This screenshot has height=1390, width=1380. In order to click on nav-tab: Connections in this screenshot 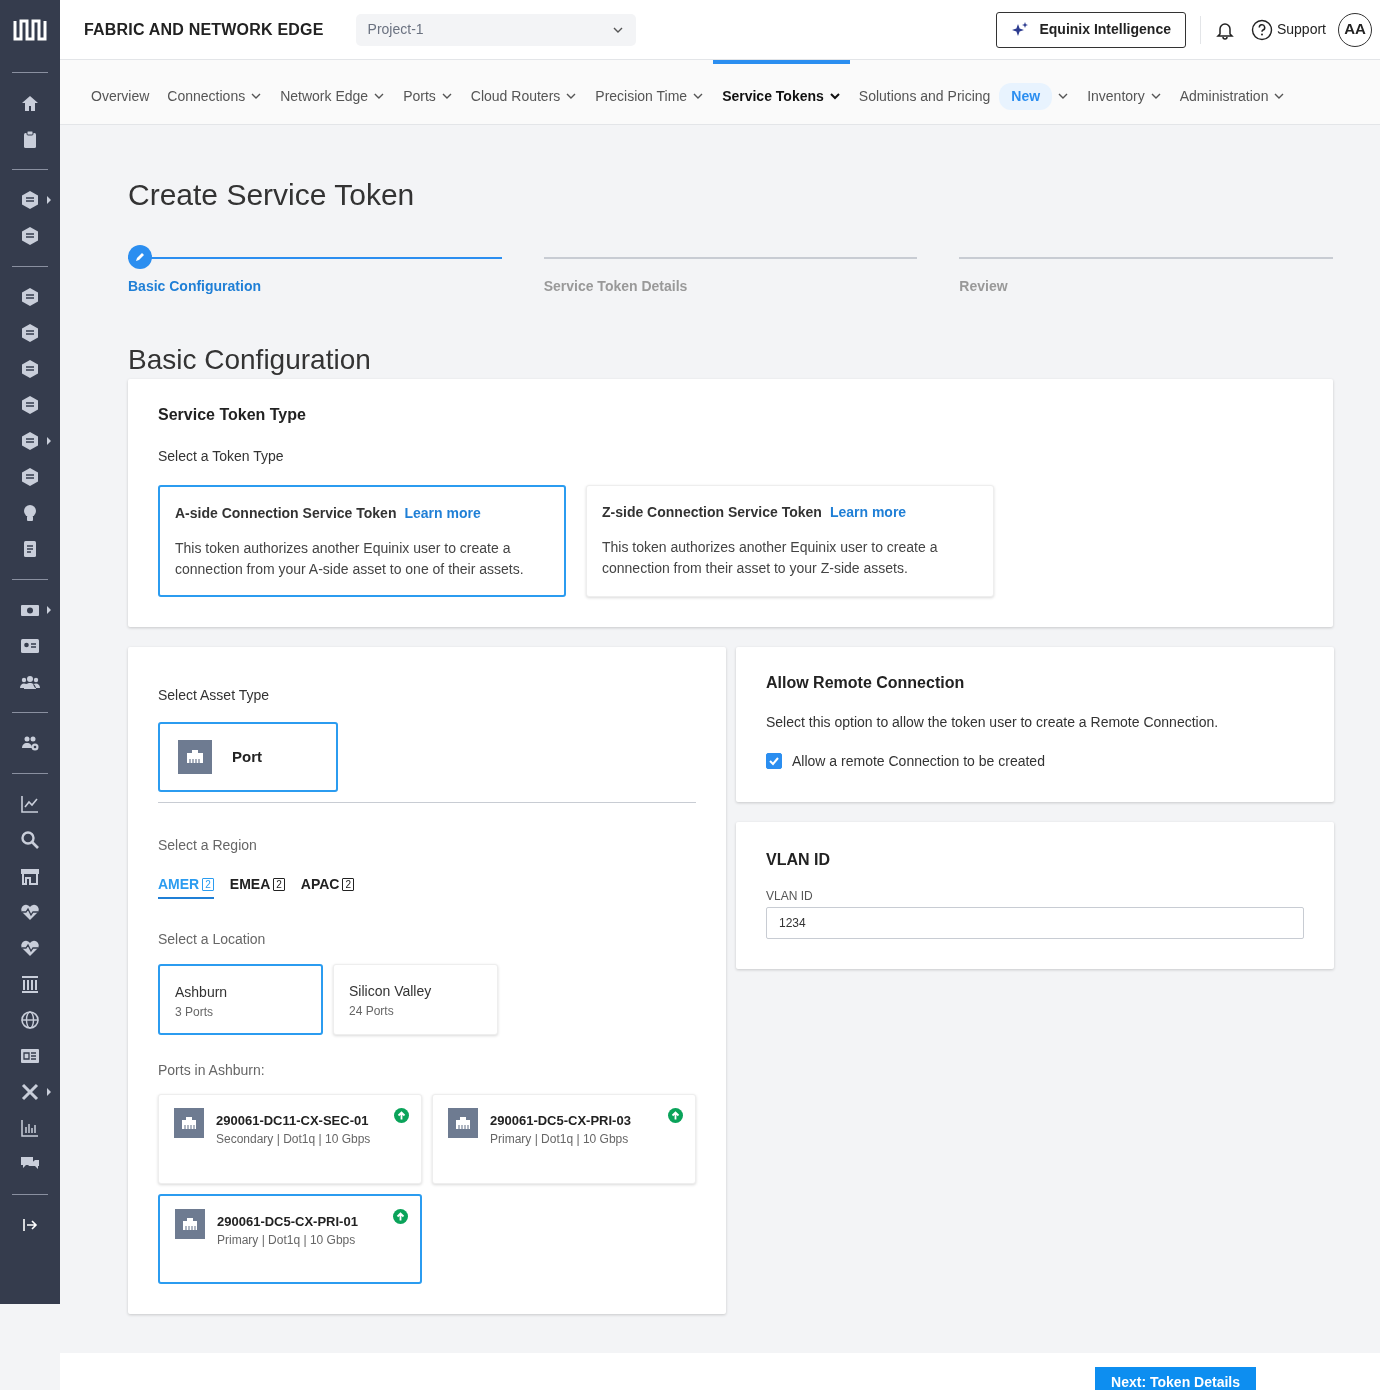, I will do `click(215, 92)`.